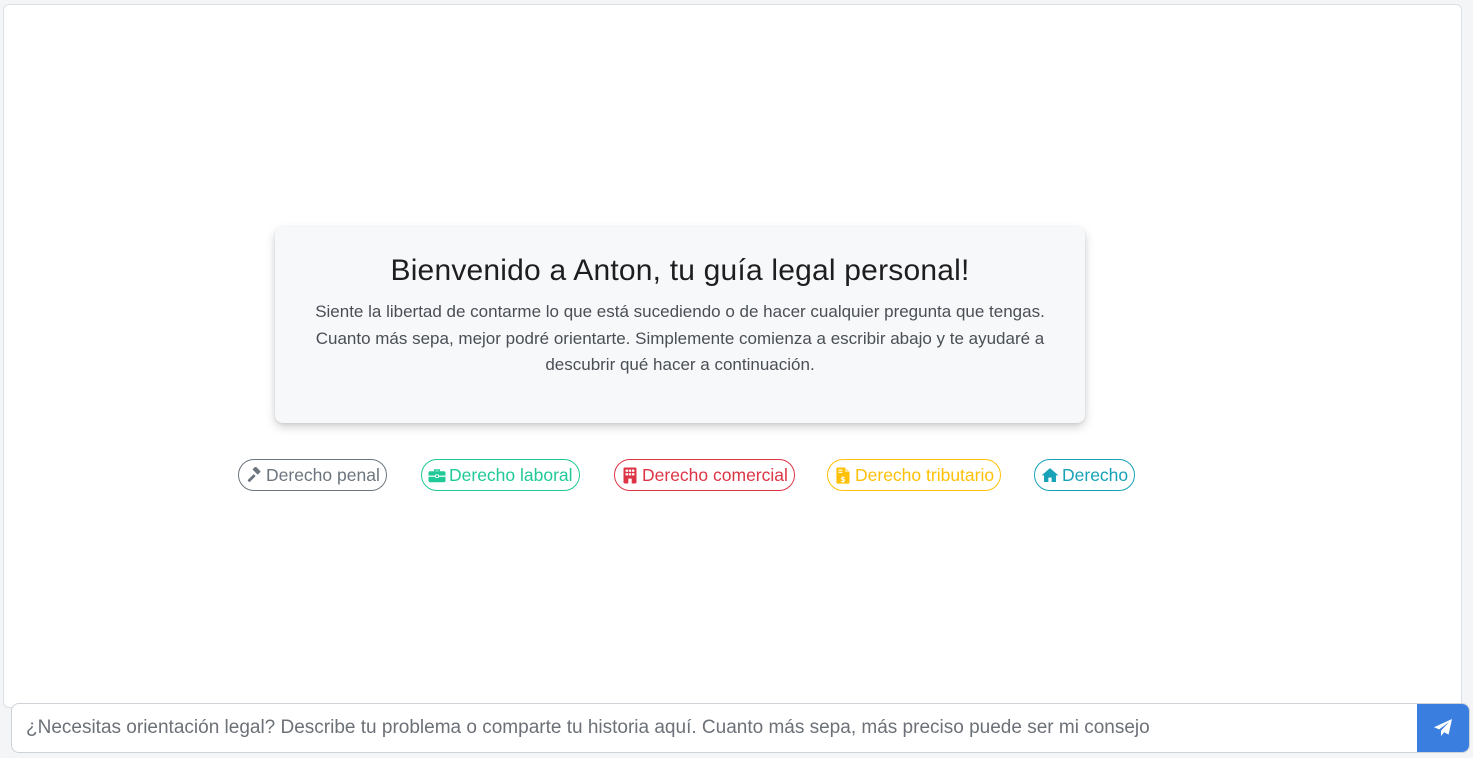  I want to click on invoice-dollar-icon: $, so click(843, 475).